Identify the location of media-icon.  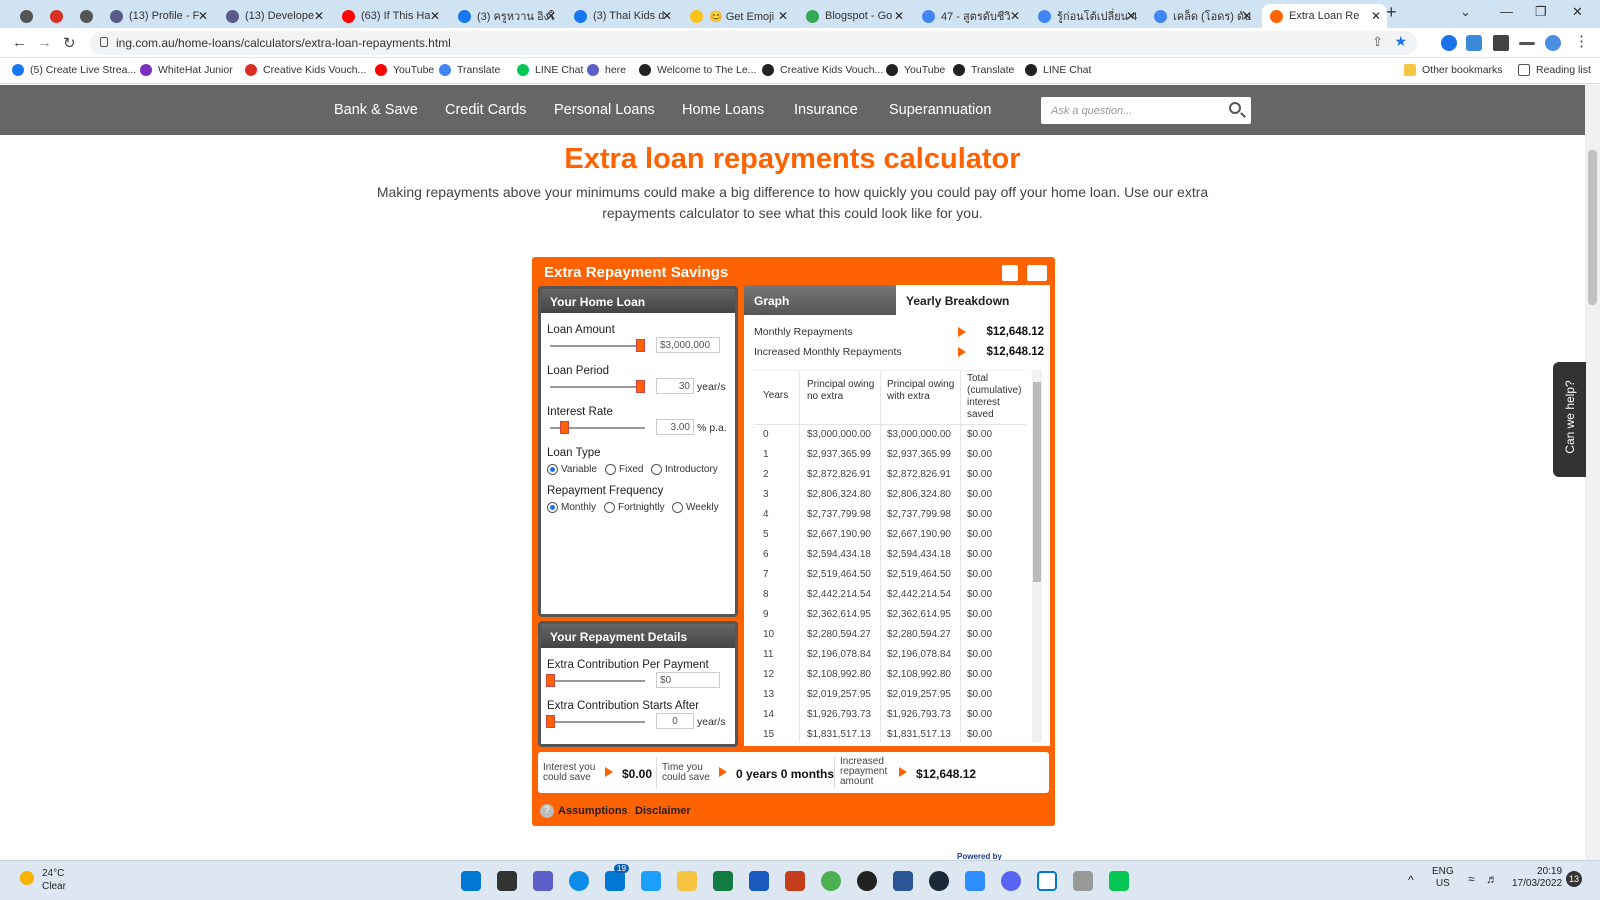
(1527, 43).